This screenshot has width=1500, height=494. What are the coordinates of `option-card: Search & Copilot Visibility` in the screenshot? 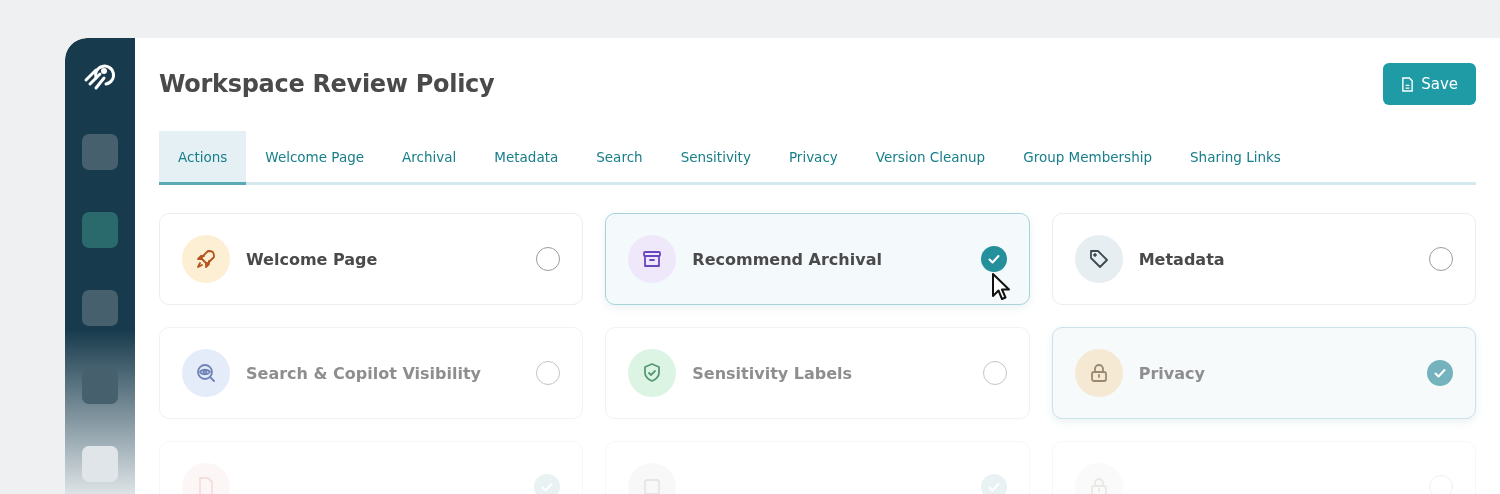 It's located at (371, 373).